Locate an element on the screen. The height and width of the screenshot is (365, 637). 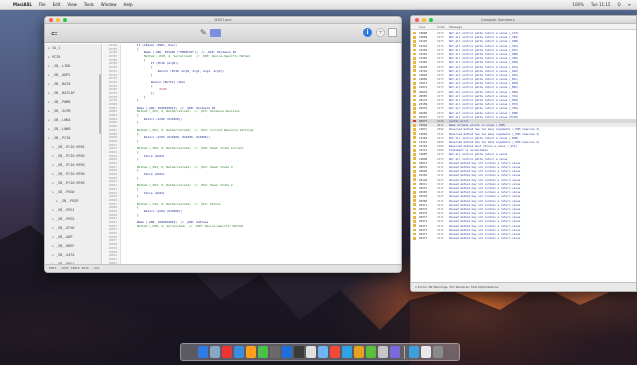
outline-item: ▸ _SB_.PEG0 is located at coordinates (73, 192).